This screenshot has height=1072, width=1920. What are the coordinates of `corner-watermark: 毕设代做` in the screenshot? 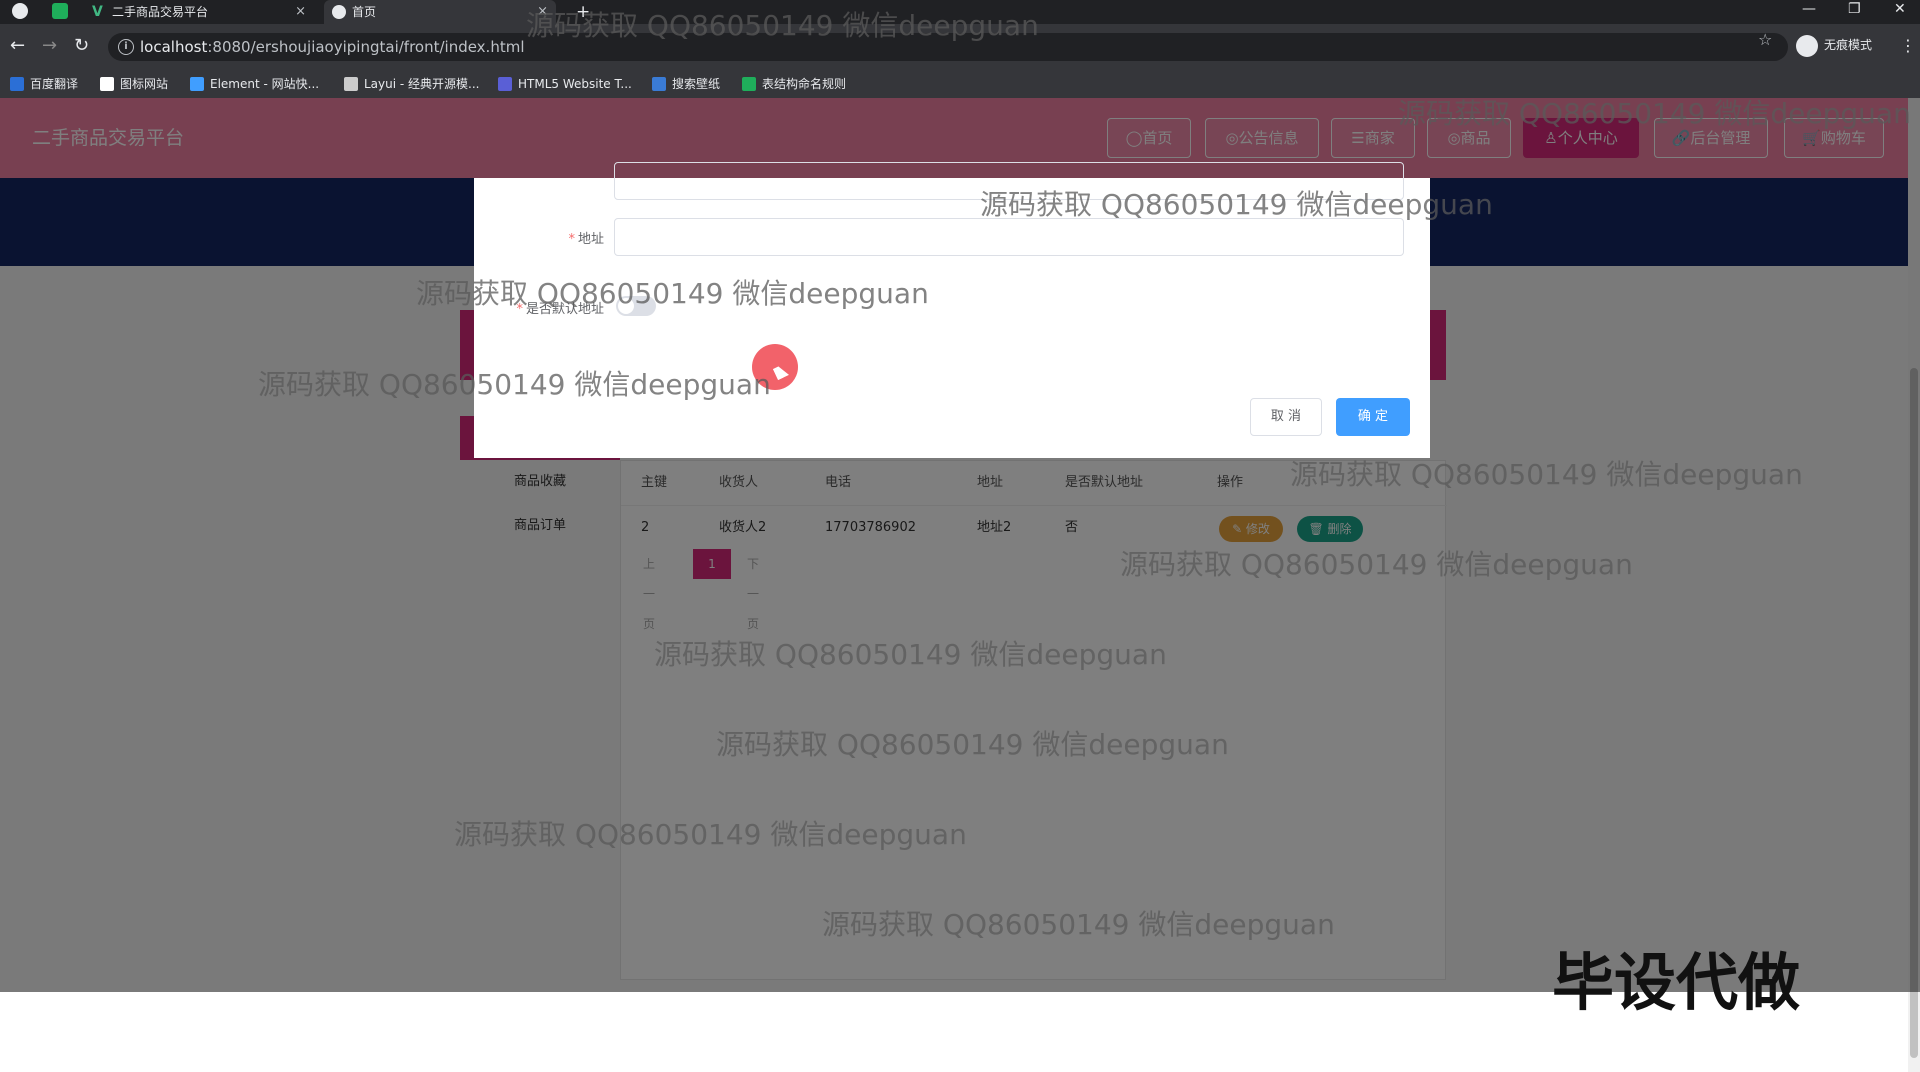 It's located at (1676, 982).